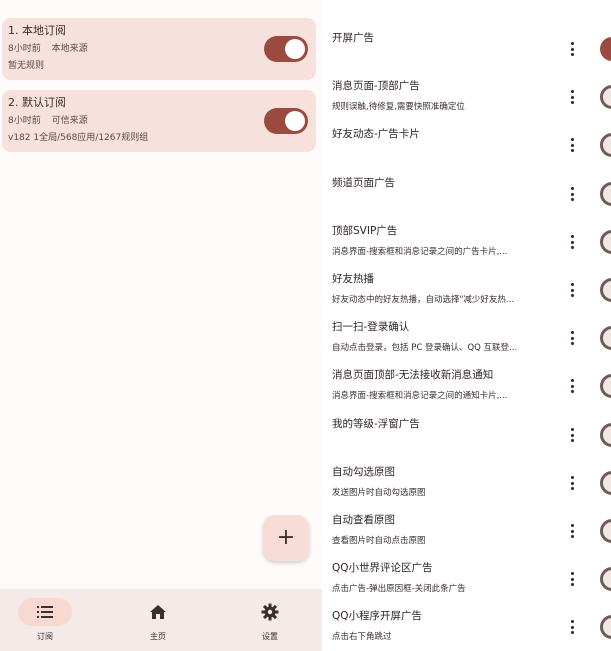  I want to click on nav-item-subscriptions: 订阅, so click(45, 620).